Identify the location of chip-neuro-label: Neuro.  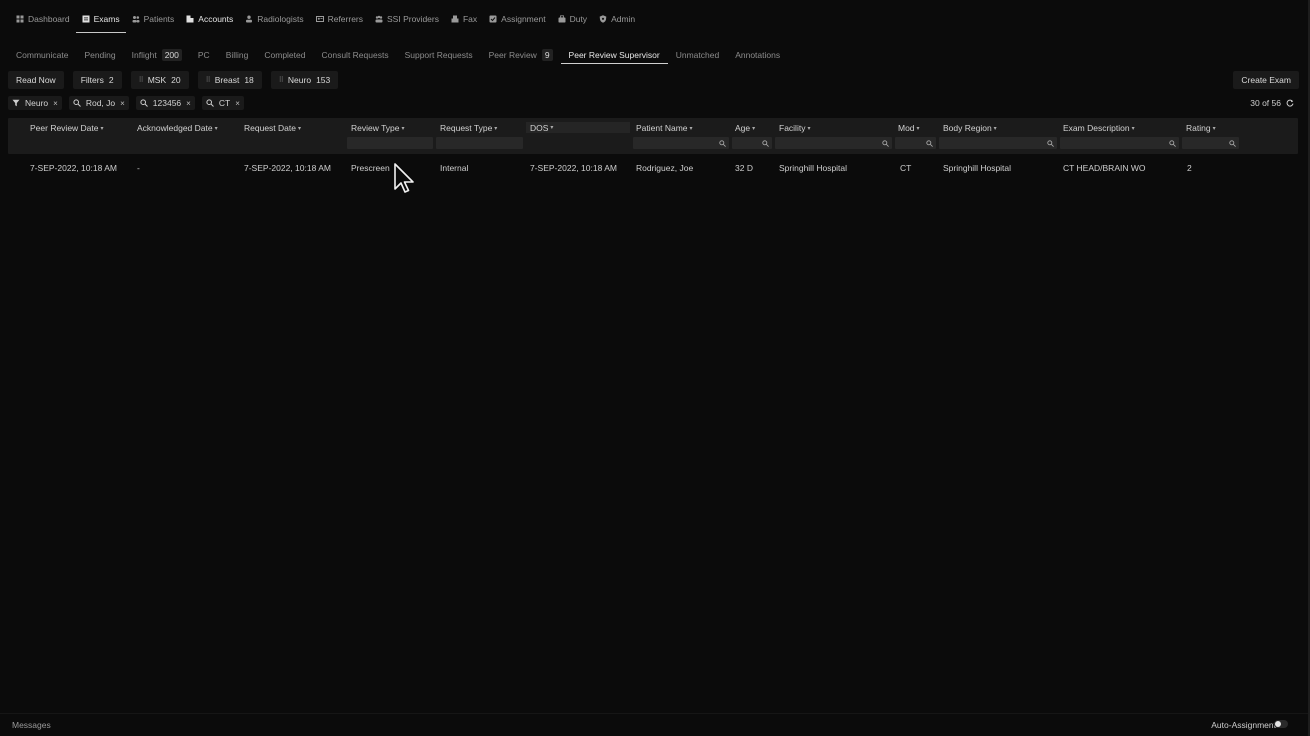
(37, 103).